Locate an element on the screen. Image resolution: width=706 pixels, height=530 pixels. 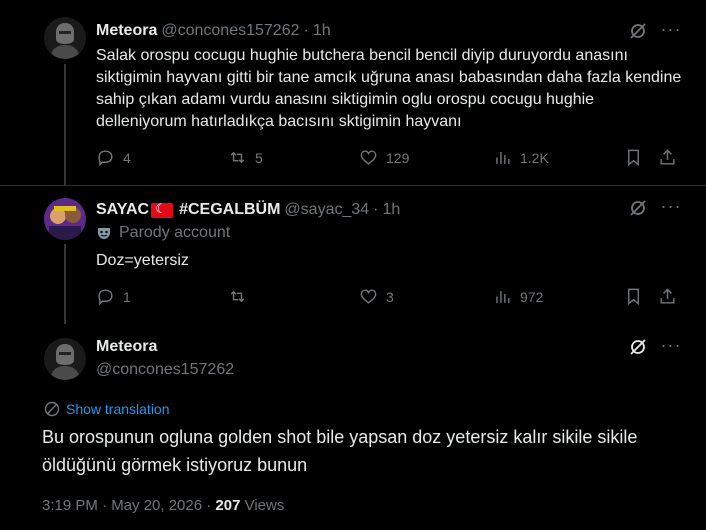
repost-count: 5 is located at coordinates (259, 157).